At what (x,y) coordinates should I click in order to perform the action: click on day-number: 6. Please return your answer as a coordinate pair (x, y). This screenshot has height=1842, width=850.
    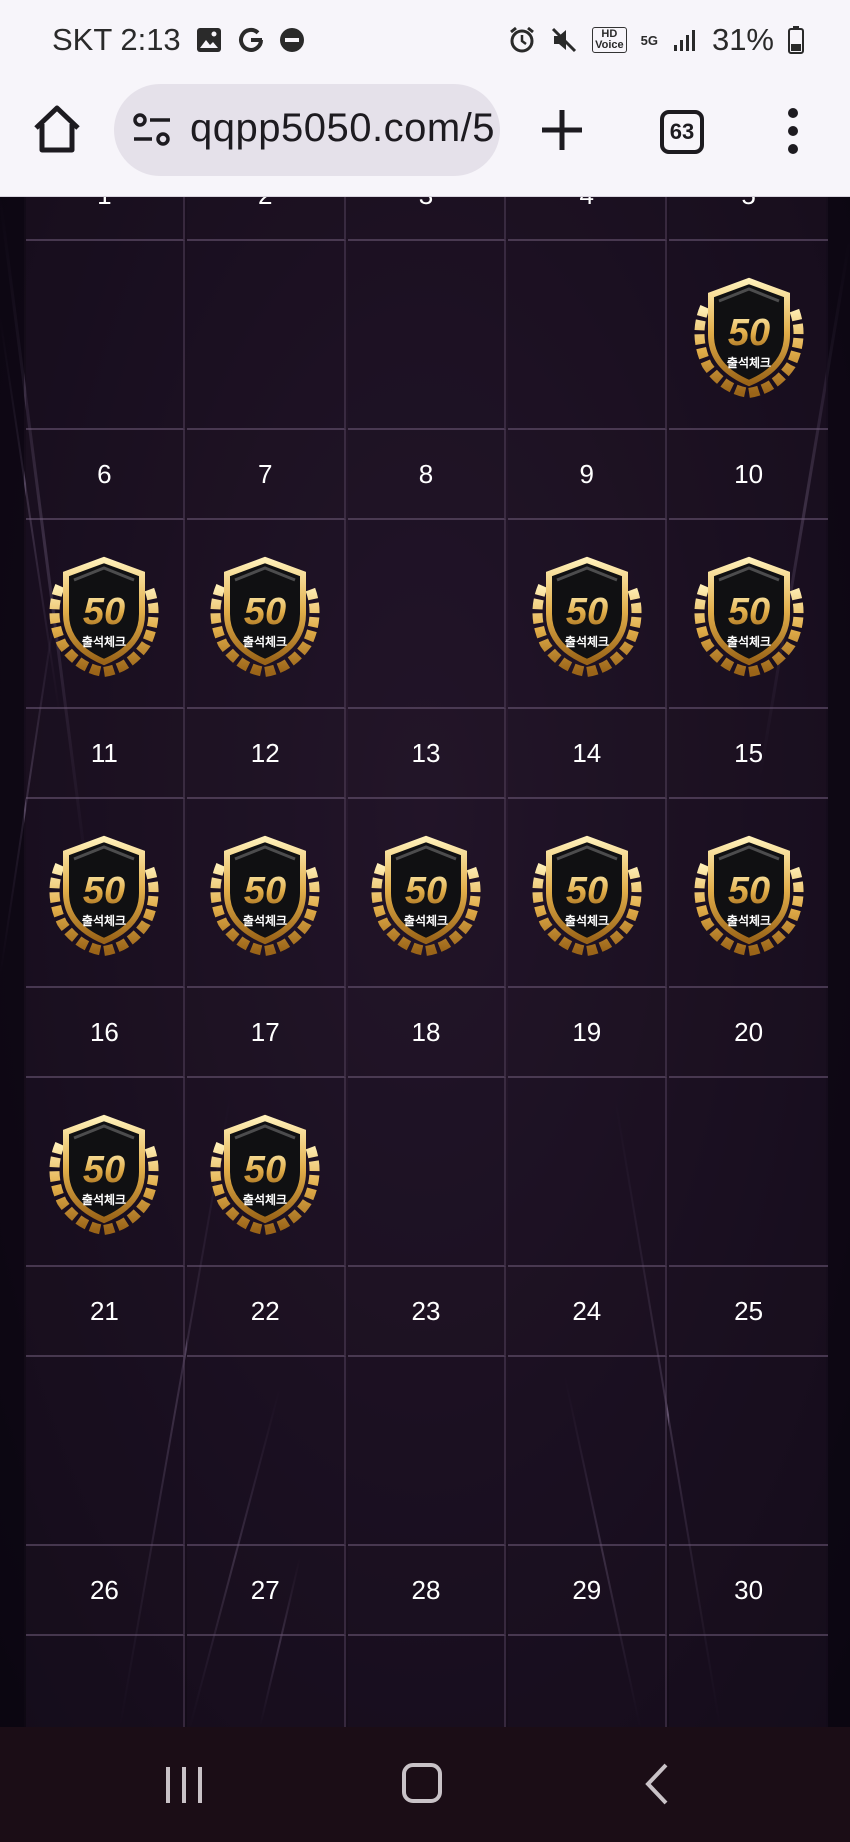
    Looking at the image, I should click on (105, 475).